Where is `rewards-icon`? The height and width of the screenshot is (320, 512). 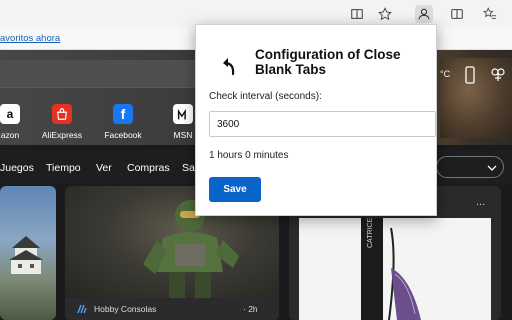
rewards-icon is located at coordinates (498, 75).